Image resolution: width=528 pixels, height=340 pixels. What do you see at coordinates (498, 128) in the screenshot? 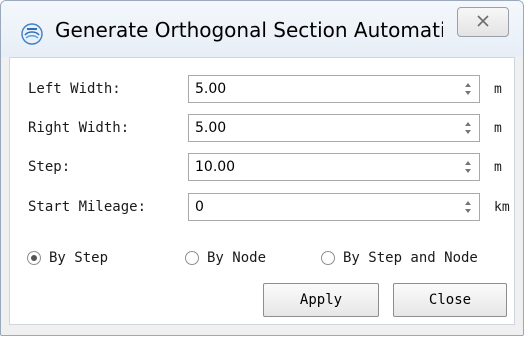
I see `right-width-unit: m` at bounding box center [498, 128].